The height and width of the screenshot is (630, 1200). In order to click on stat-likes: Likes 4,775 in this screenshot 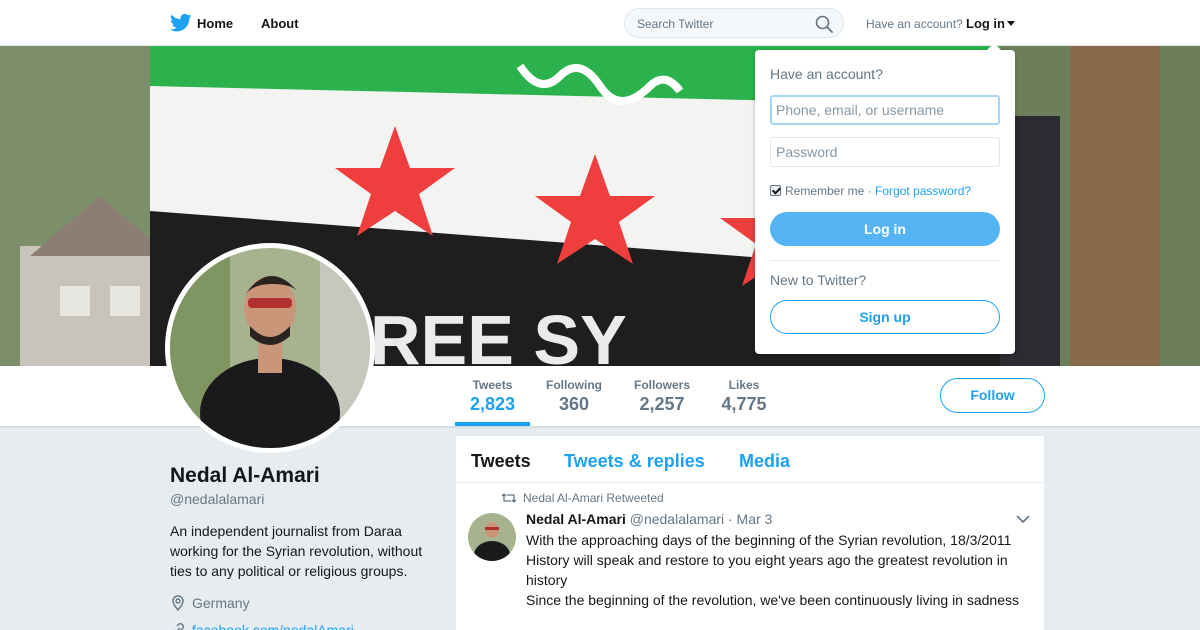, I will do `click(744, 396)`.